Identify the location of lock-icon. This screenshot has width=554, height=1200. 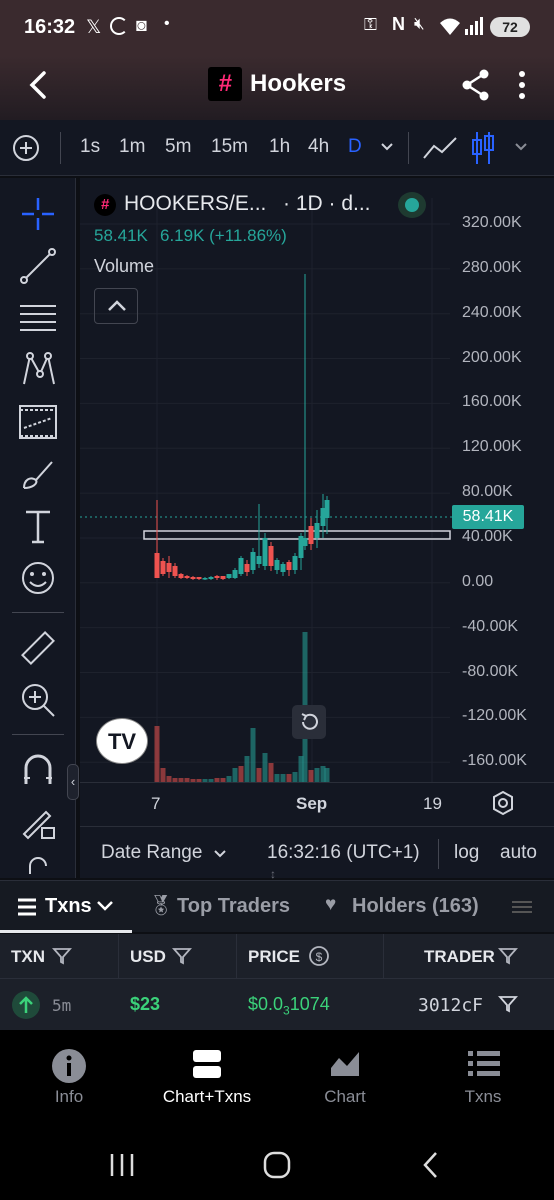
(38, 866).